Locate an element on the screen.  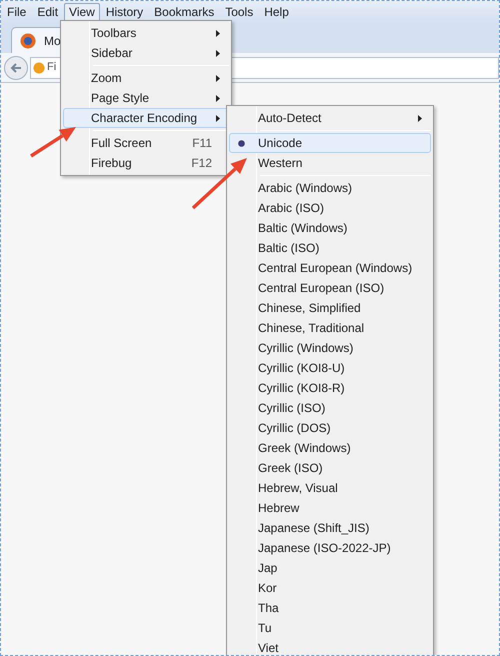
menu-item-label: Tha is located at coordinates (268, 608).